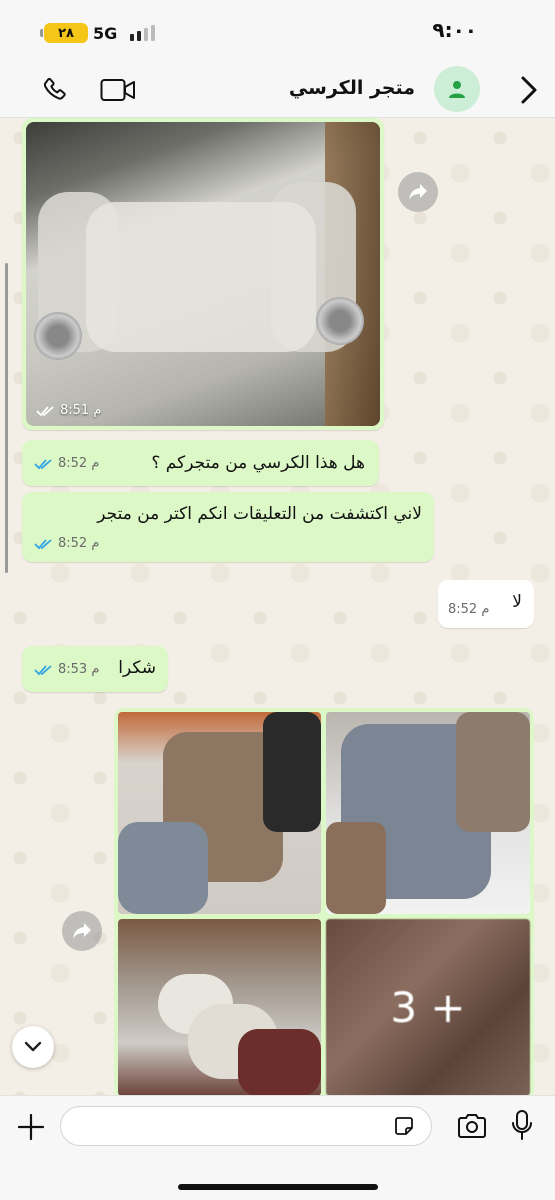 Image resolution: width=555 pixels, height=1200 pixels. What do you see at coordinates (201, 277) in the screenshot?
I see `chair-seat` at bounding box center [201, 277].